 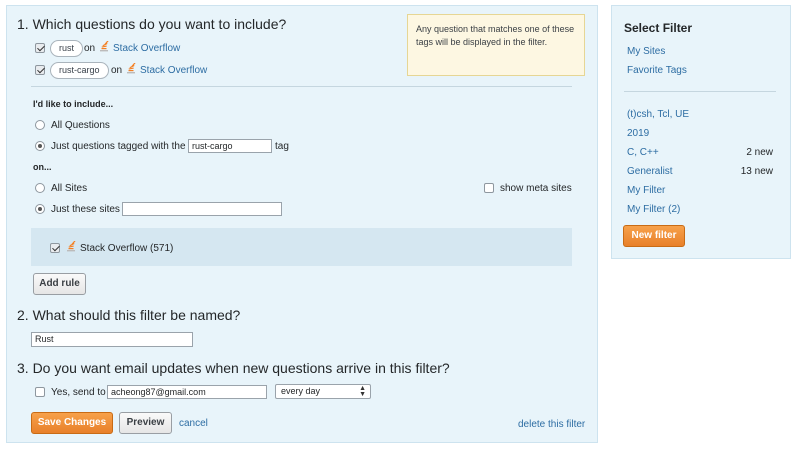 What do you see at coordinates (69, 188) in the screenshot?
I see `all-sites-label: All Sites` at bounding box center [69, 188].